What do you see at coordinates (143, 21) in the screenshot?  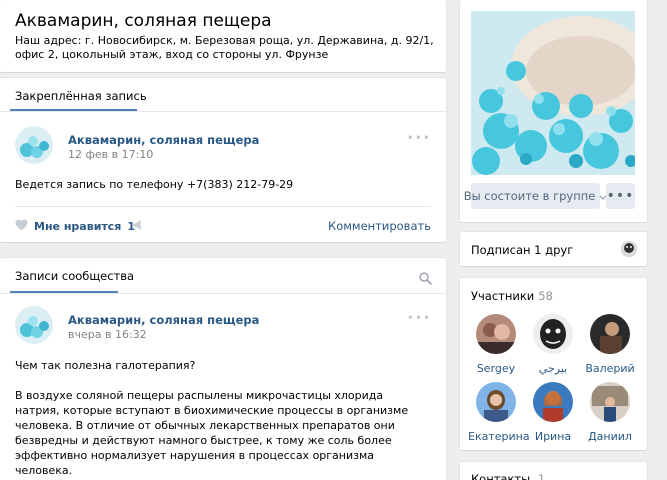 I see `group-title: Аквамарин, соляная пещера` at bounding box center [143, 21].